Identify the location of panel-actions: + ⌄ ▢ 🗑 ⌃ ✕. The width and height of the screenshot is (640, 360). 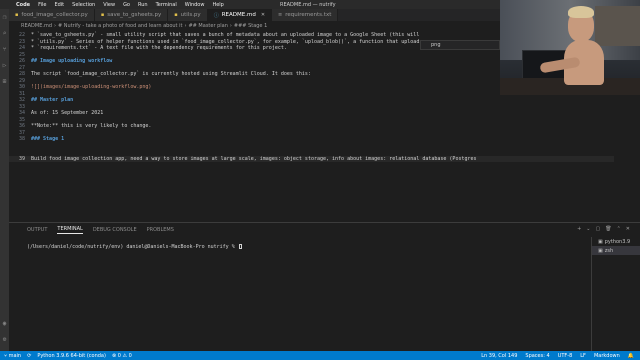
(603, 229).